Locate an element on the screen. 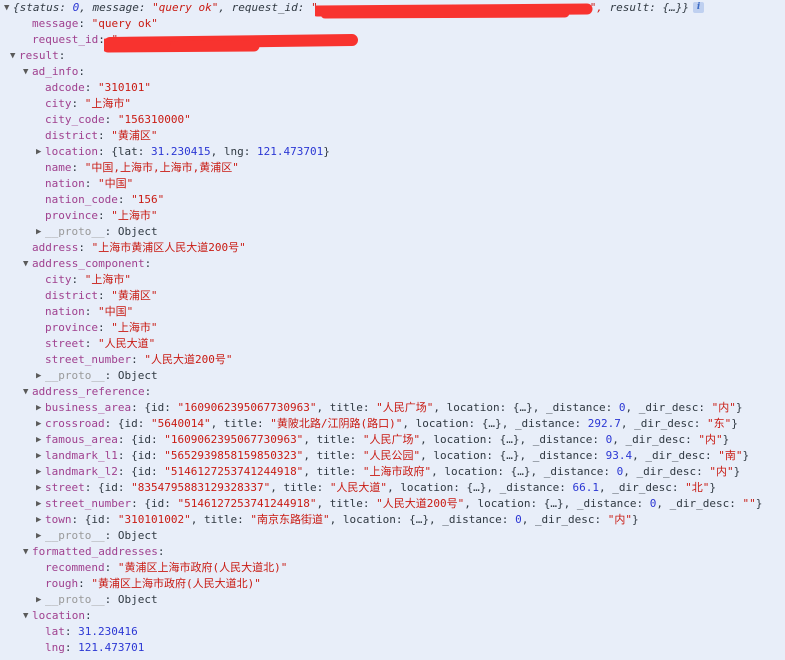 This screenshot has width=785, height=660. preview-request-id-close-quote: ", is located at coordinates (599, 7).